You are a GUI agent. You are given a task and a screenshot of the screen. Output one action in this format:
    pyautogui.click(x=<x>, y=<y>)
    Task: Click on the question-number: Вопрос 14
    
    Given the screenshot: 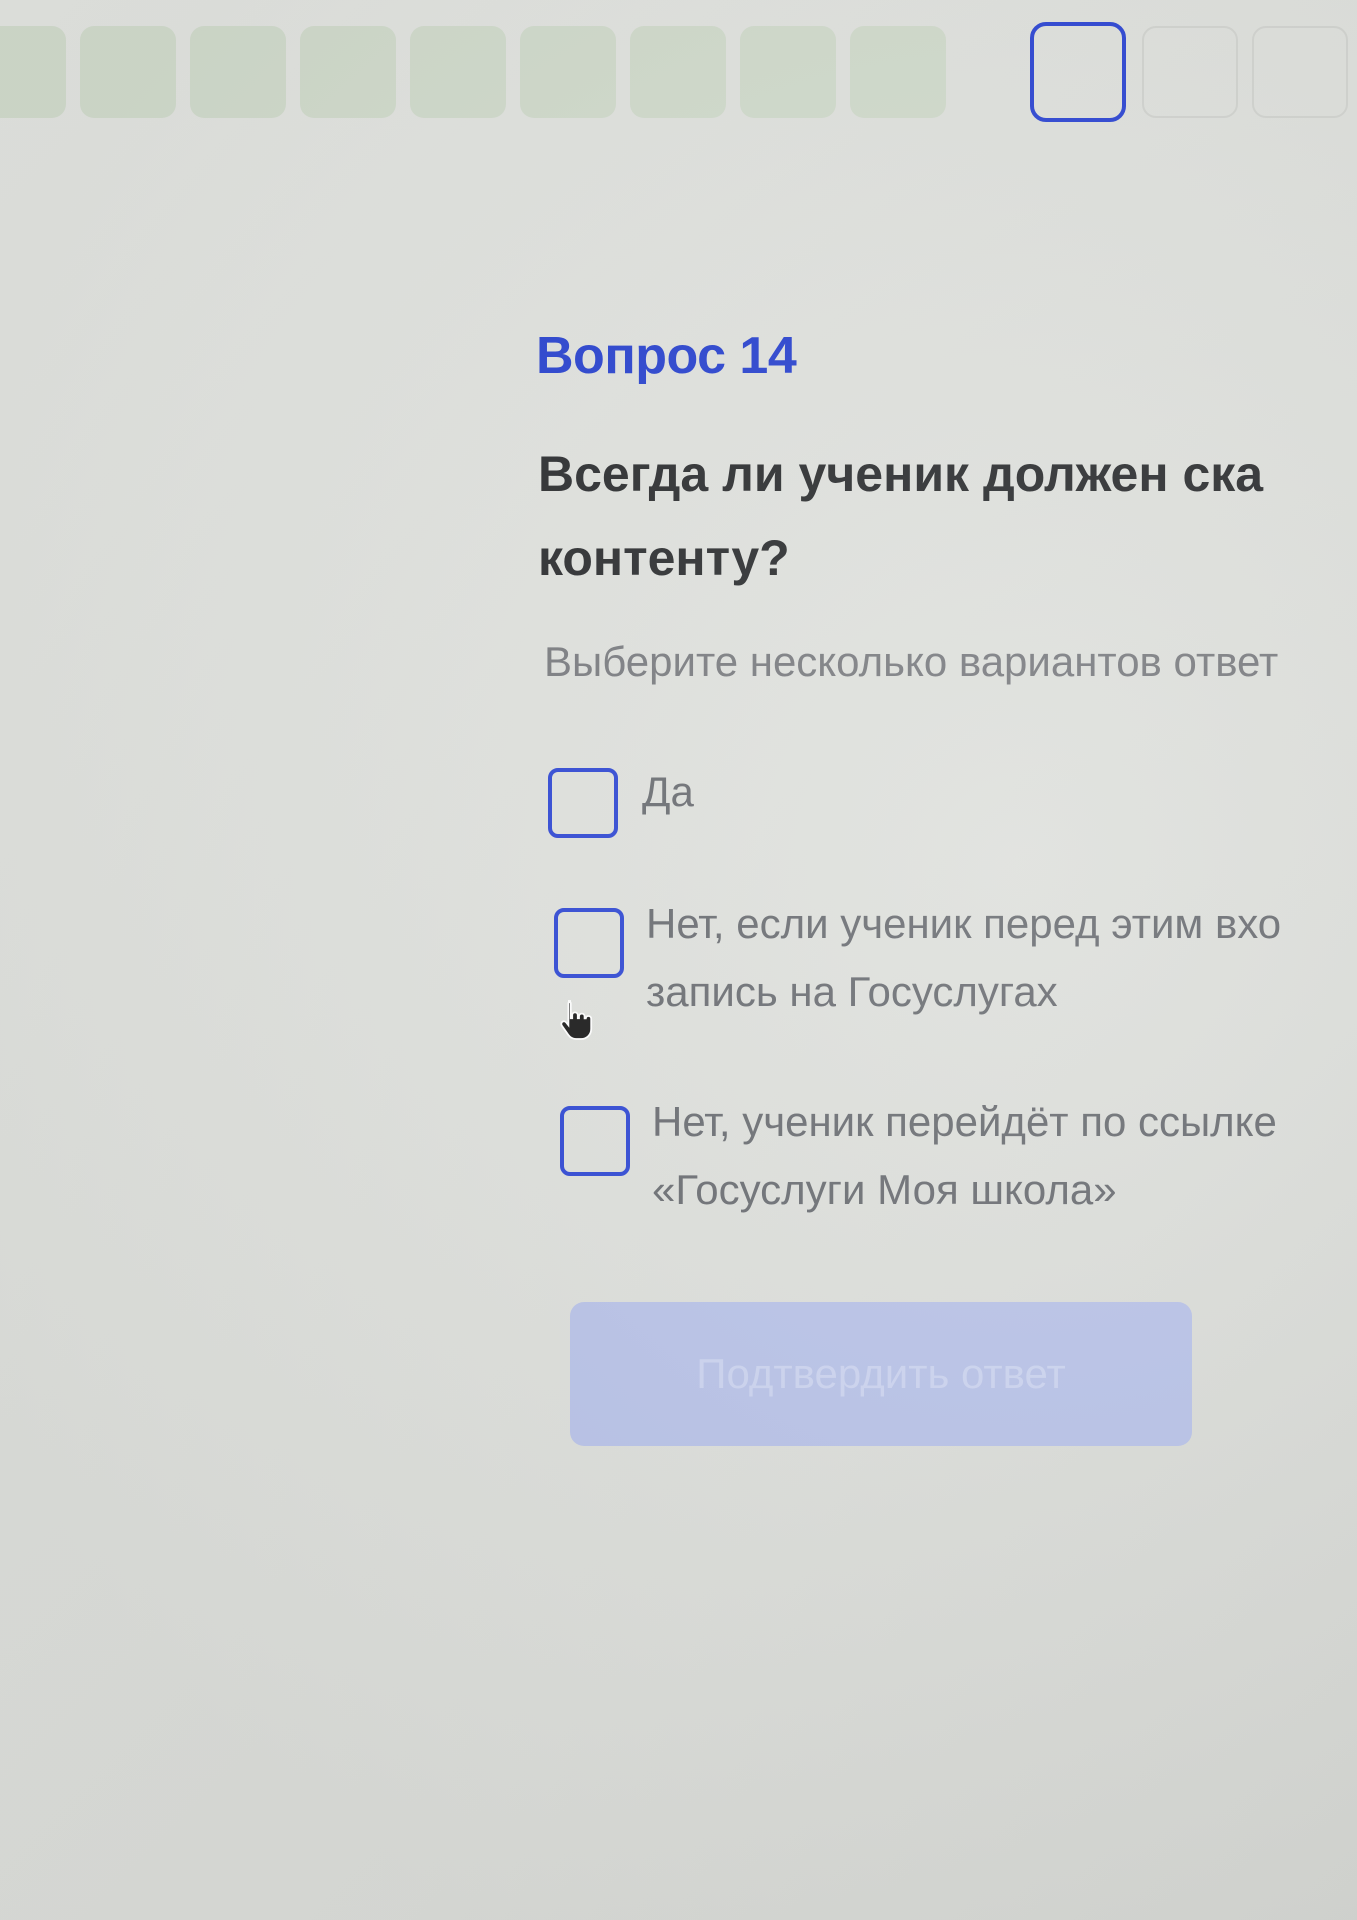 What is the action you would take?
    pyautogui.click(x=666, y=356)
    